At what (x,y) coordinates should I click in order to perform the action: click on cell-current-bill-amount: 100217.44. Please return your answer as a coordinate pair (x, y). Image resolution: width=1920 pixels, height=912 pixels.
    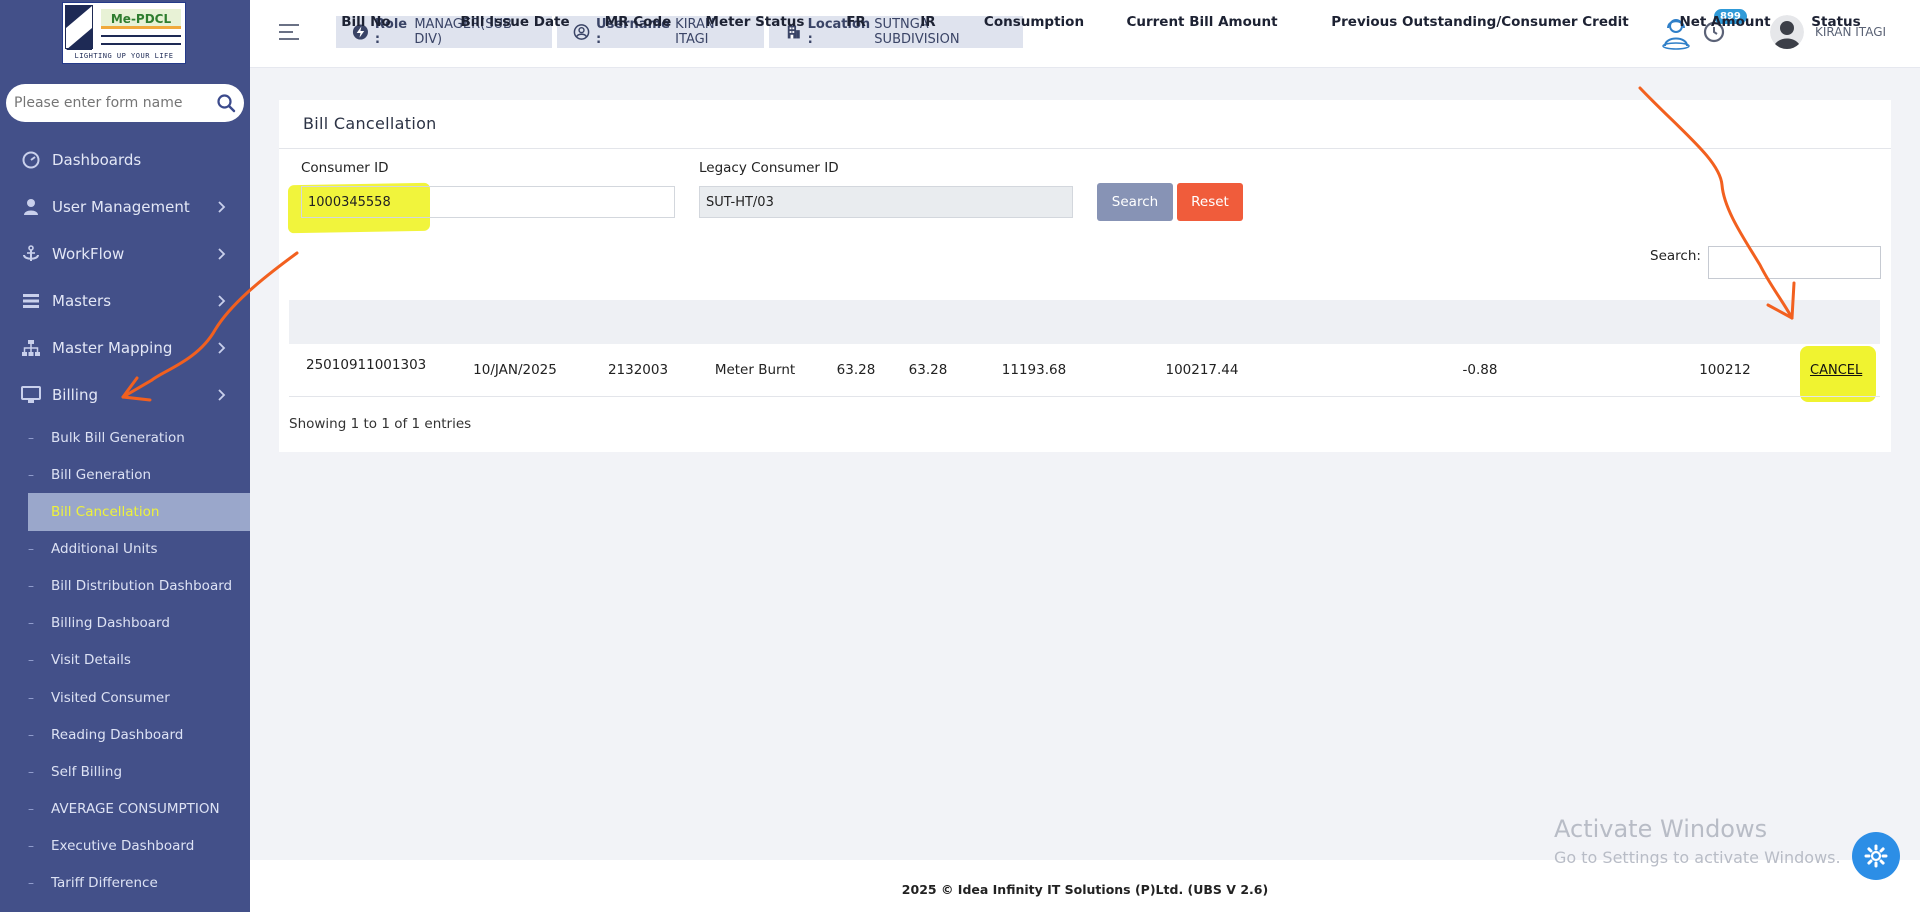
    Looking at the image, I should click on (1202, 370).